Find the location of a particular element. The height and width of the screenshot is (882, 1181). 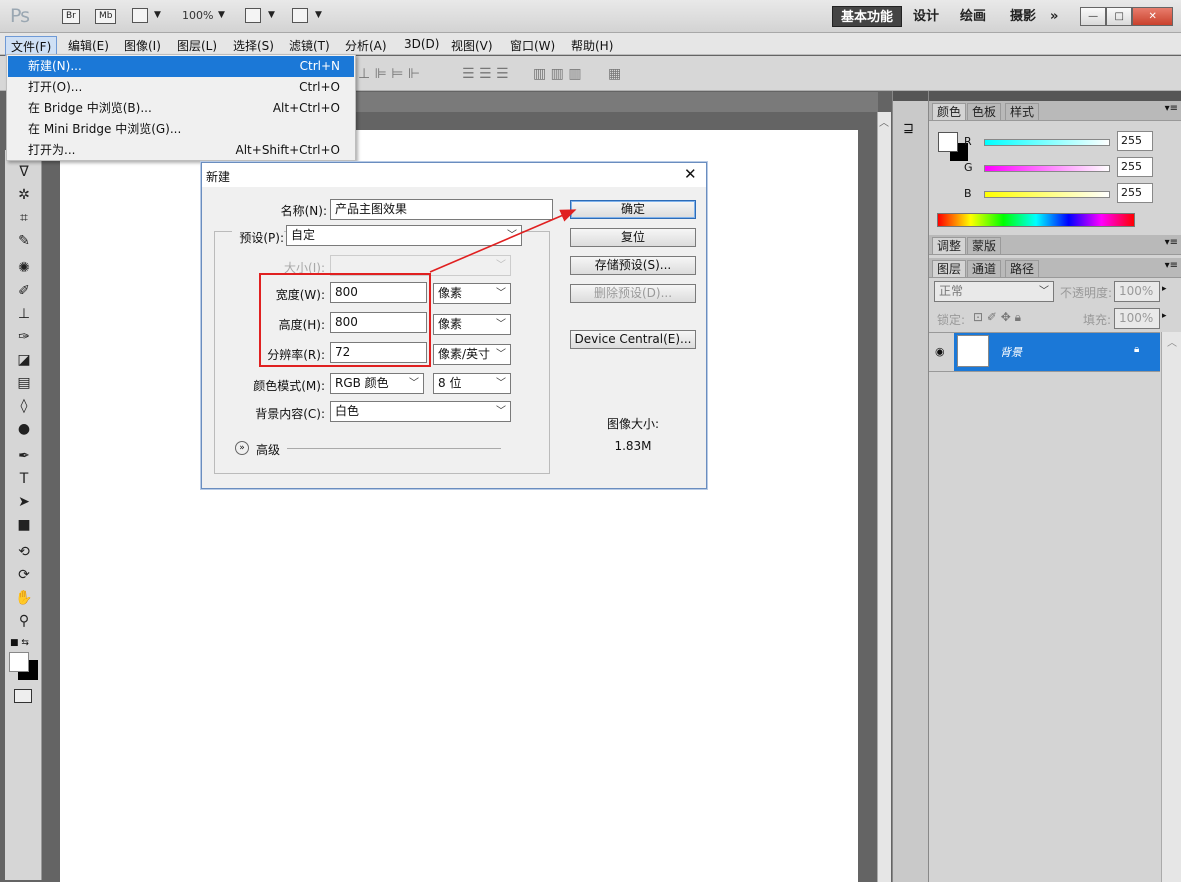

annotation-arrow is located at coordinates (503, 241).